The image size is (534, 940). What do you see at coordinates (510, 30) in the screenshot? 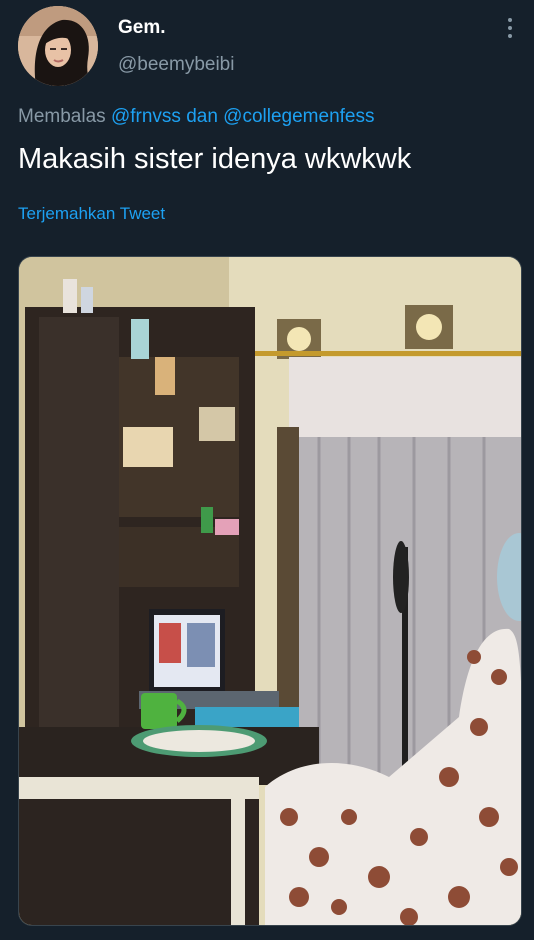
I see `more-vertical-icon` at bounding box center [510, 30].